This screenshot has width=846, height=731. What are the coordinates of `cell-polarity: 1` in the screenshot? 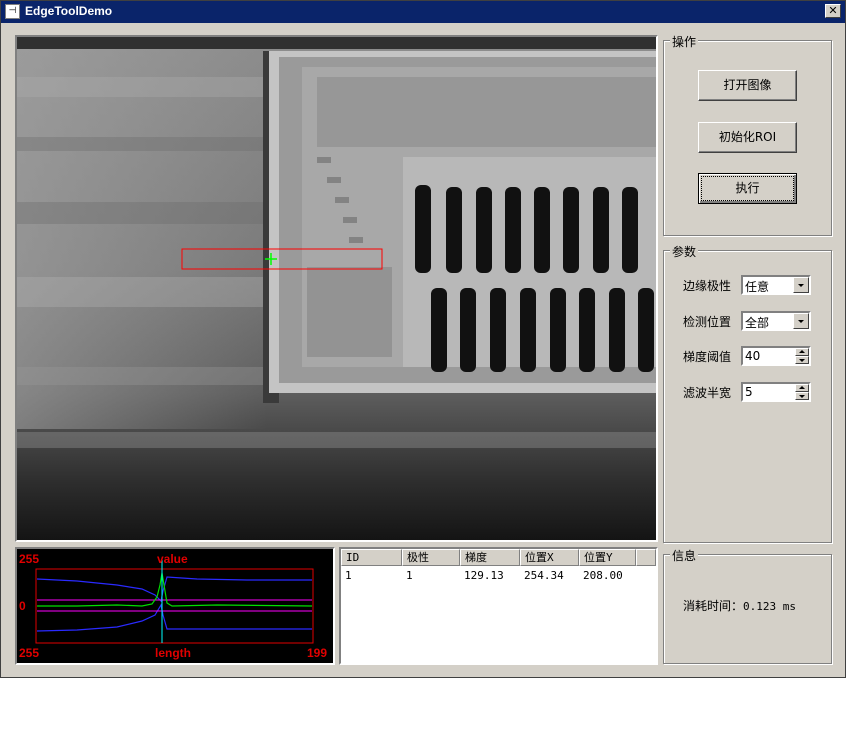 It's located at (409, 575).